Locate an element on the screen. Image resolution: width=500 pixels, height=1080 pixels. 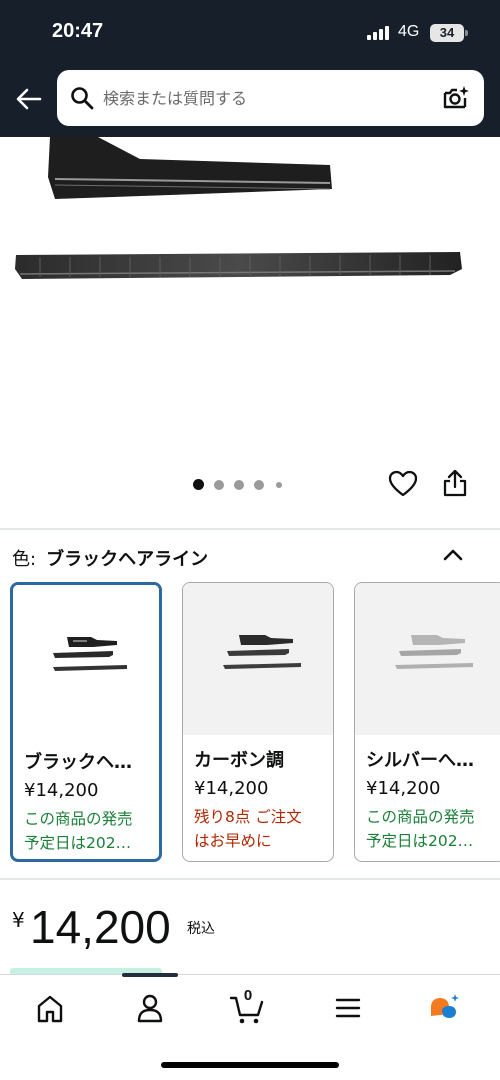
top-bar: 20:47 4G 34 is located at coordinates (250, 68).